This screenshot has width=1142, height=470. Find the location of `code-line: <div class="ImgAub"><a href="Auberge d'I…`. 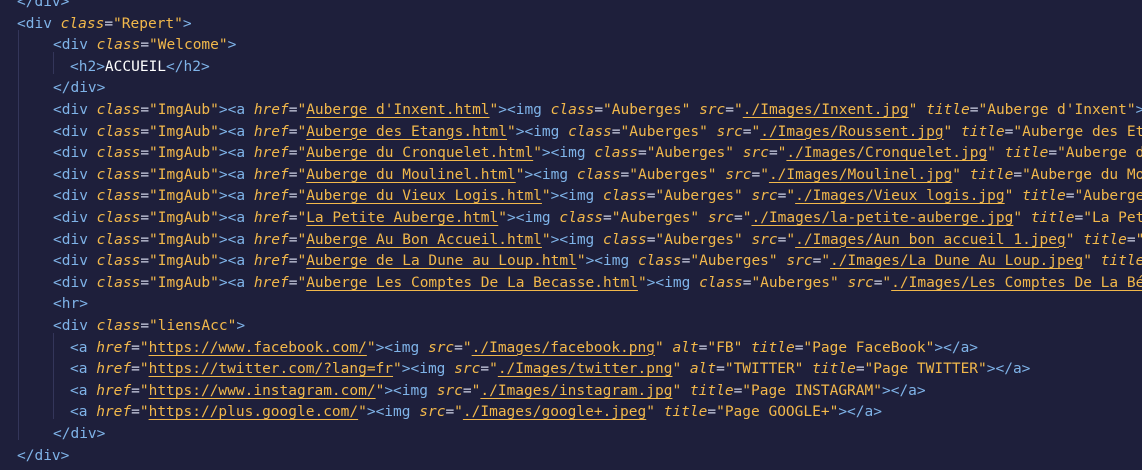

code-line: <div class="ImgAub"><a href="Auberge d'I… is located at coordinates (597, 111).